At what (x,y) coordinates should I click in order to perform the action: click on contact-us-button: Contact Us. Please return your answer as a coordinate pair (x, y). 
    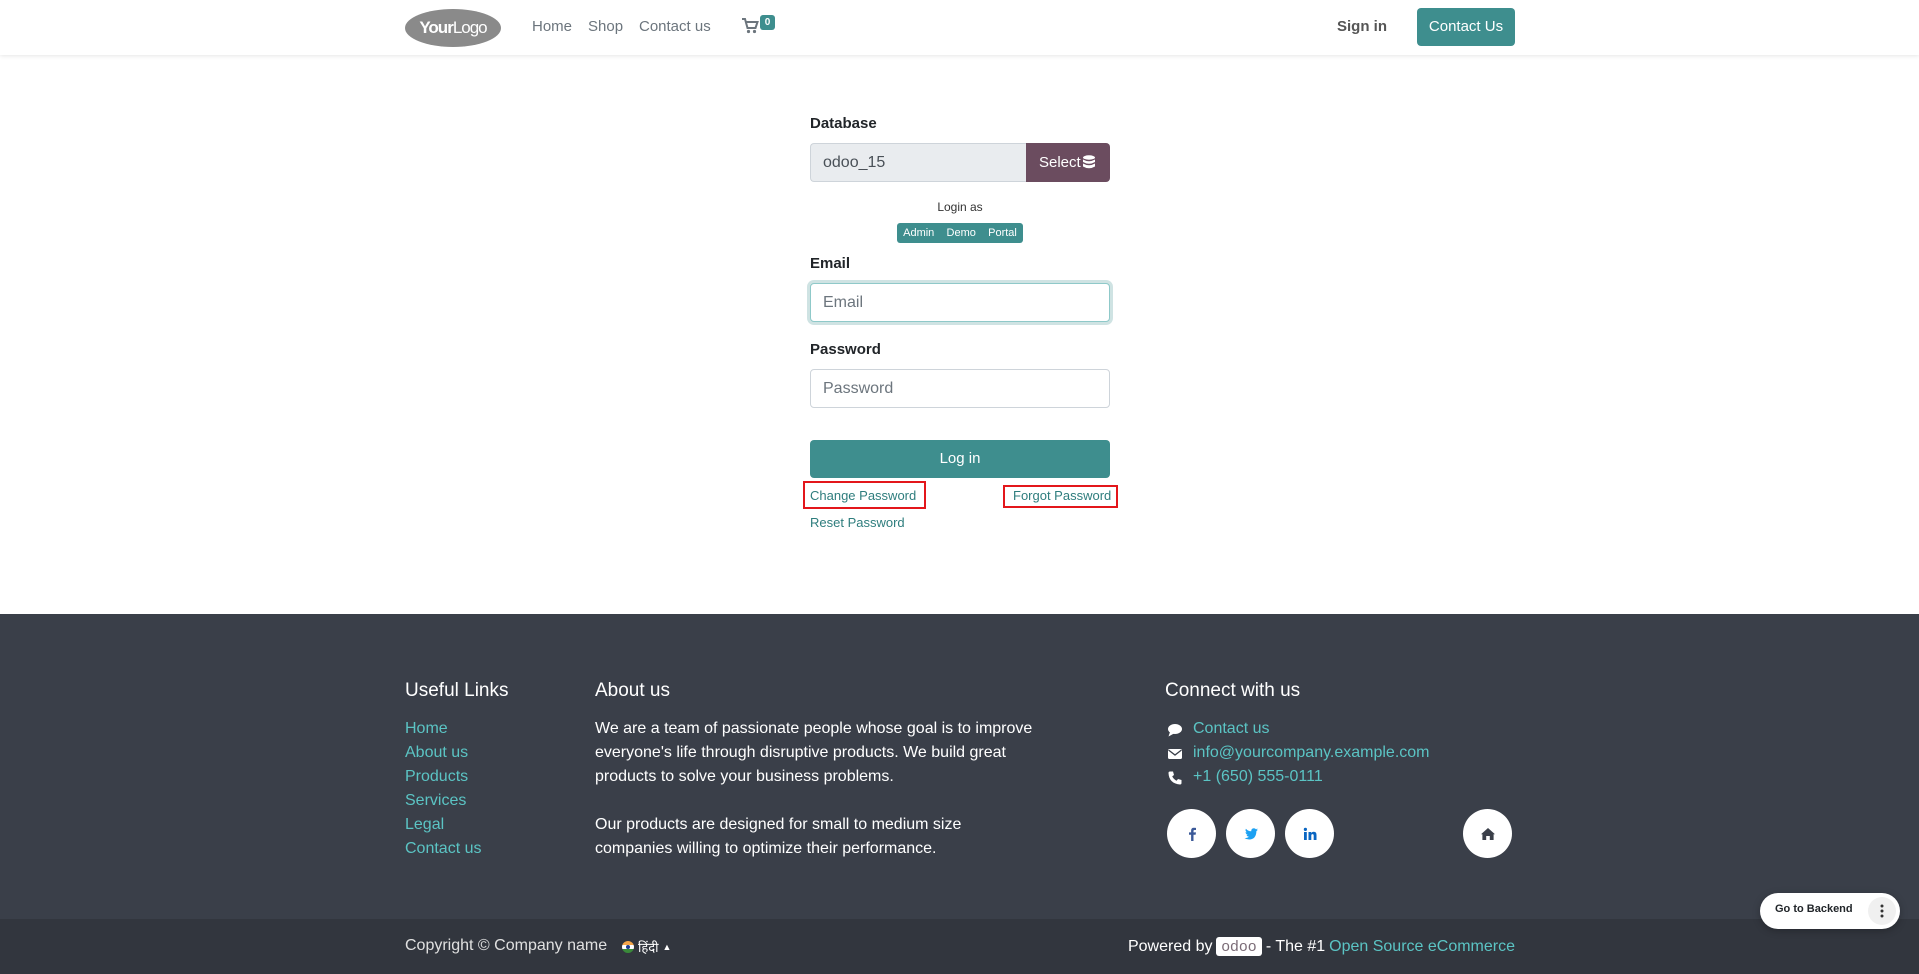
    Looking at the image, I should click on (1466, 27).